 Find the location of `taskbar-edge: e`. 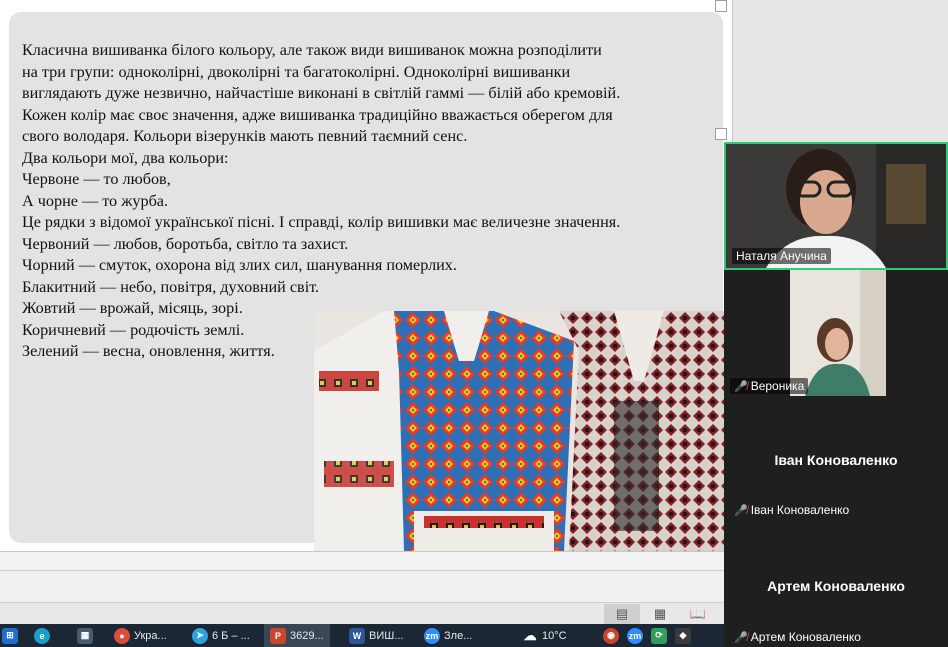

taskbar-edge: e is located at coordinates (42, 635).